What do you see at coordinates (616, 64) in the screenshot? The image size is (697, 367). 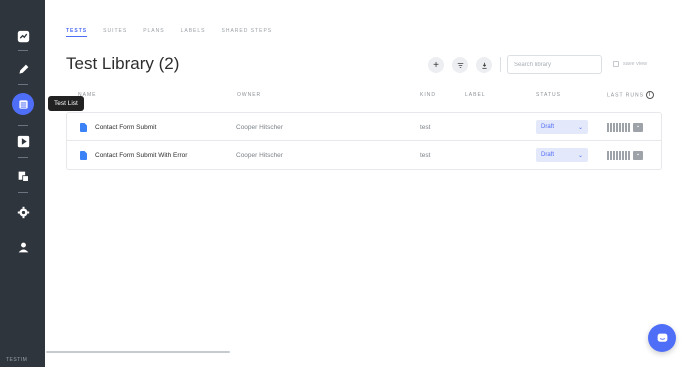 I see `save-view-checkbox-icon` at bounding box center [616, 64].